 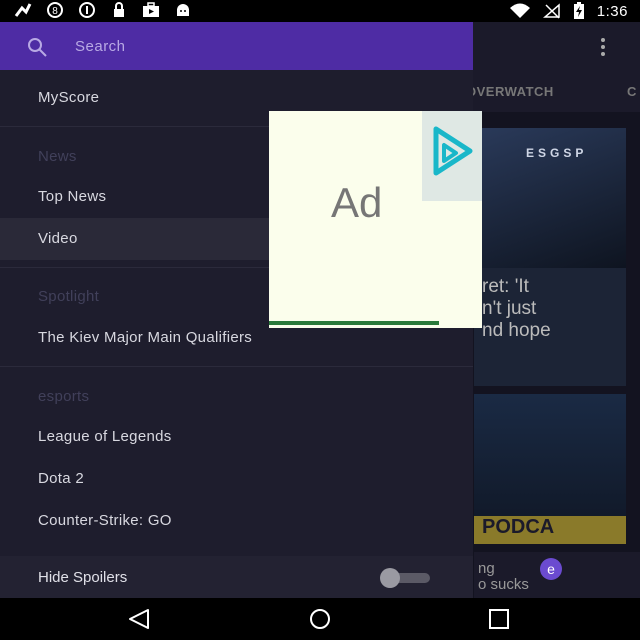 What do you see at coordinates (453, 151) in the screenshot?
I see `play-arrow-icon` at bounding box center [453, 151].